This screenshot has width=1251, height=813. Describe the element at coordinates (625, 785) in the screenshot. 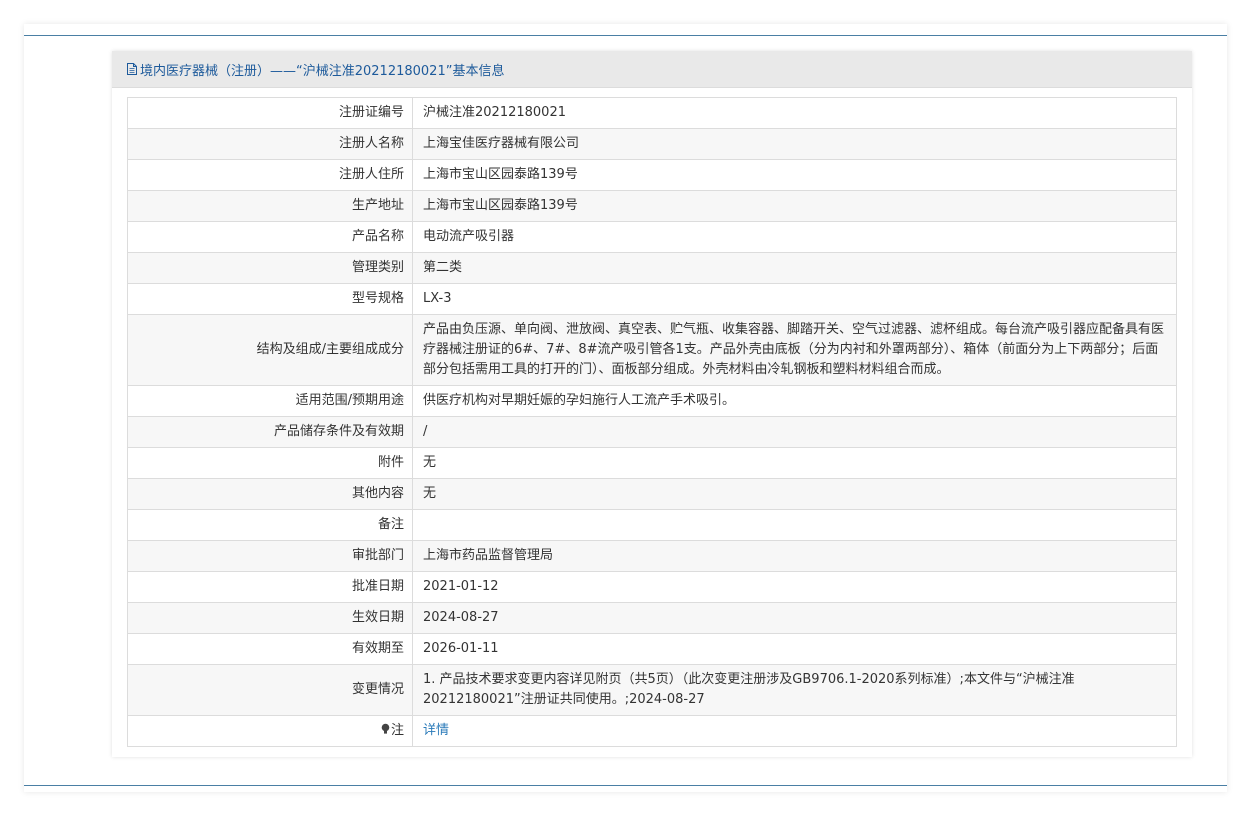

I see `bottom-divider` at that location.